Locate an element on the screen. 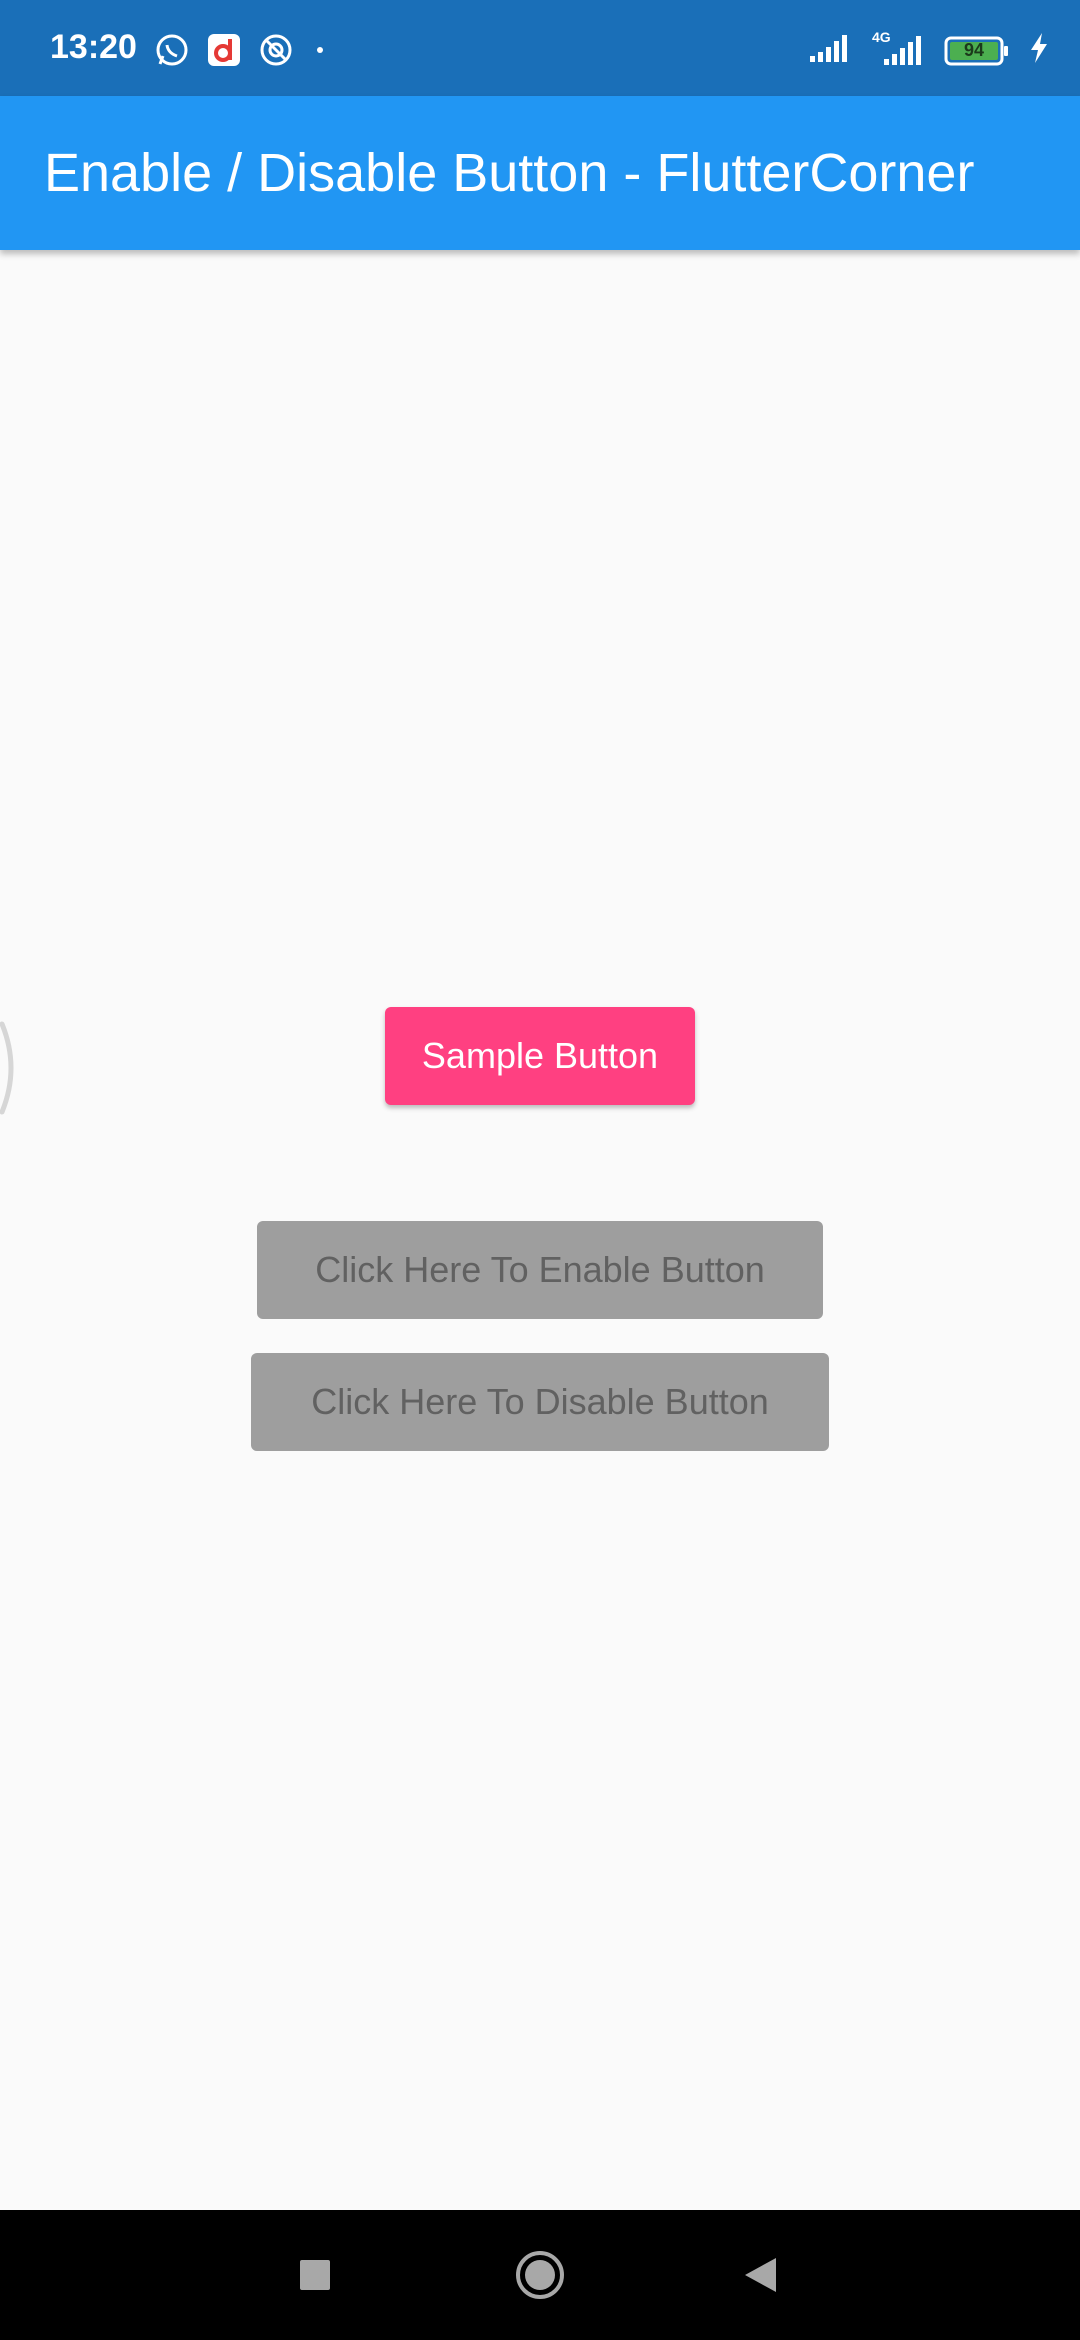 Image resolution: width=1080 pixels, height=2340 pixels. status-left-icons is located at coordinates (242, 52).